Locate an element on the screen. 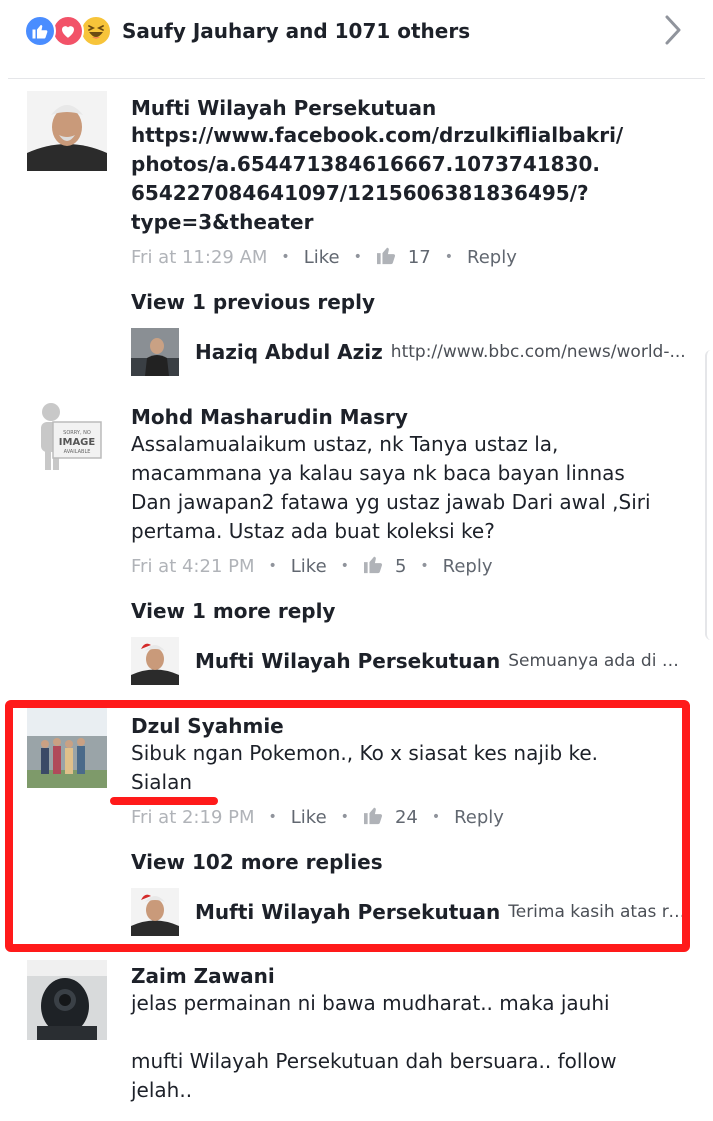 The height and width of the screenshot is (1121, 713). comment-meta: Fri at 4:21 PM • Like • 5 • Reply is located at coordinates (312, 566).